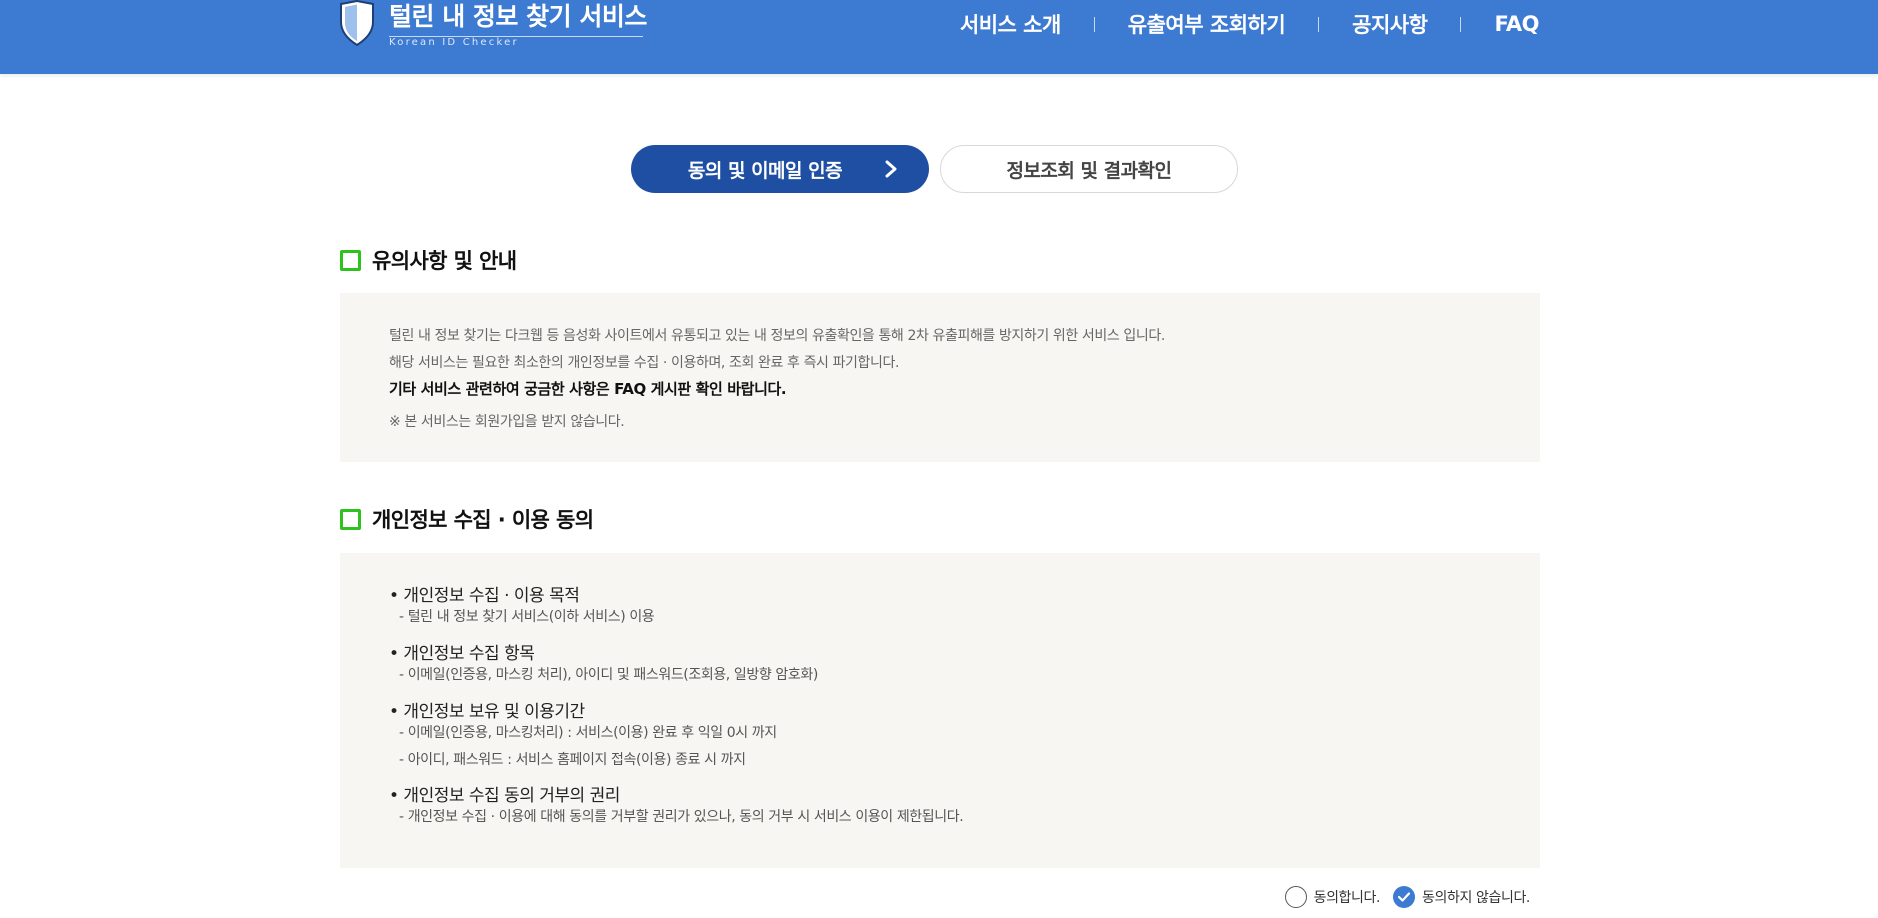 The image size is (1878, 918). What do you see at coordinates (357, 23) in the screenshot?
I see `shield-logo-icon` at bounding box center [357, 23].